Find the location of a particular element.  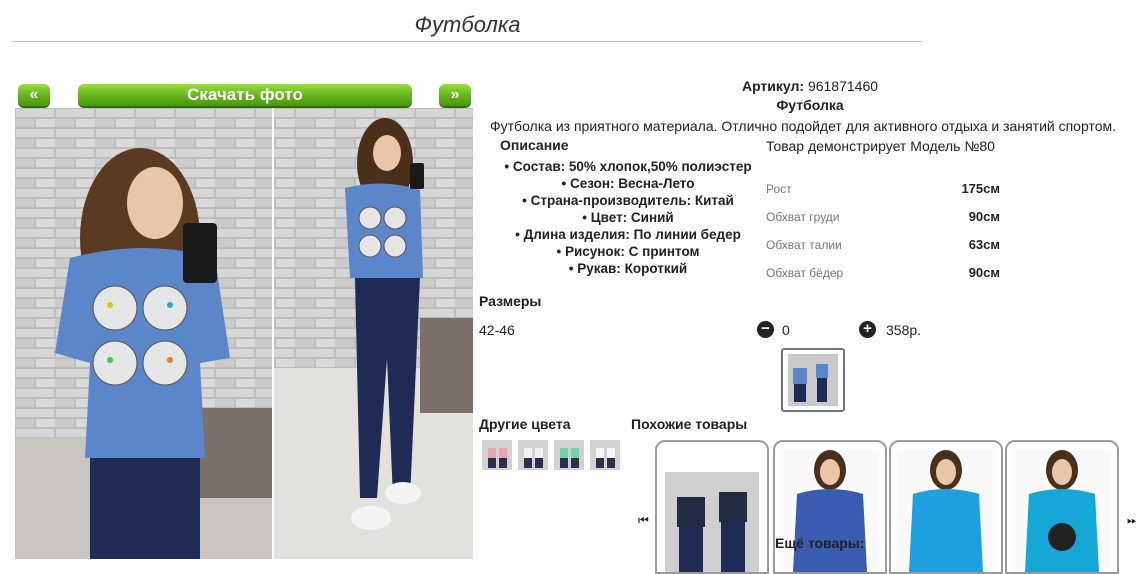

page-title: Футболка is located at coordinates (467, 24).